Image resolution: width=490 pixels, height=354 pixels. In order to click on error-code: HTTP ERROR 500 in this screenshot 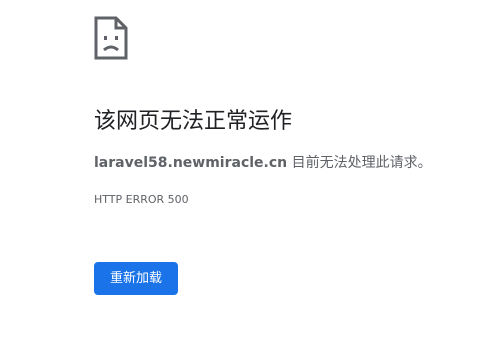, I will do `click(141, 199)`.